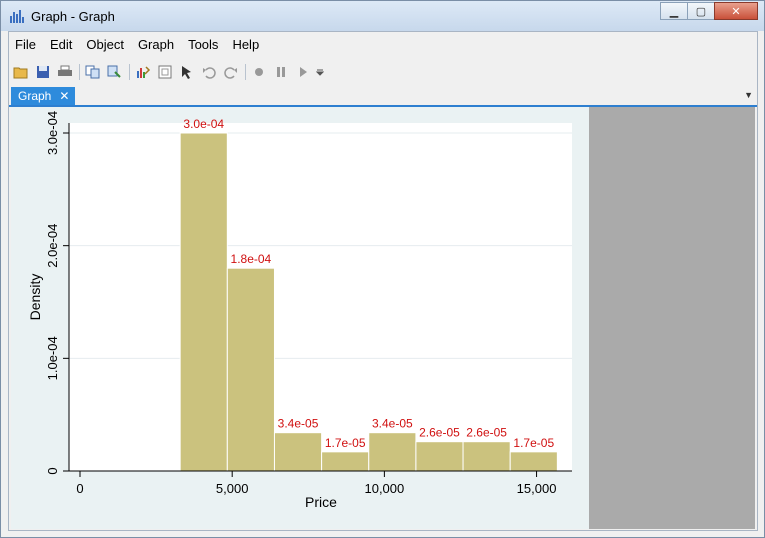 The image size is (765, 538). Describe the element at coordinates (105, 44) in the screenshot. I see `menu-object: Object` at that location.